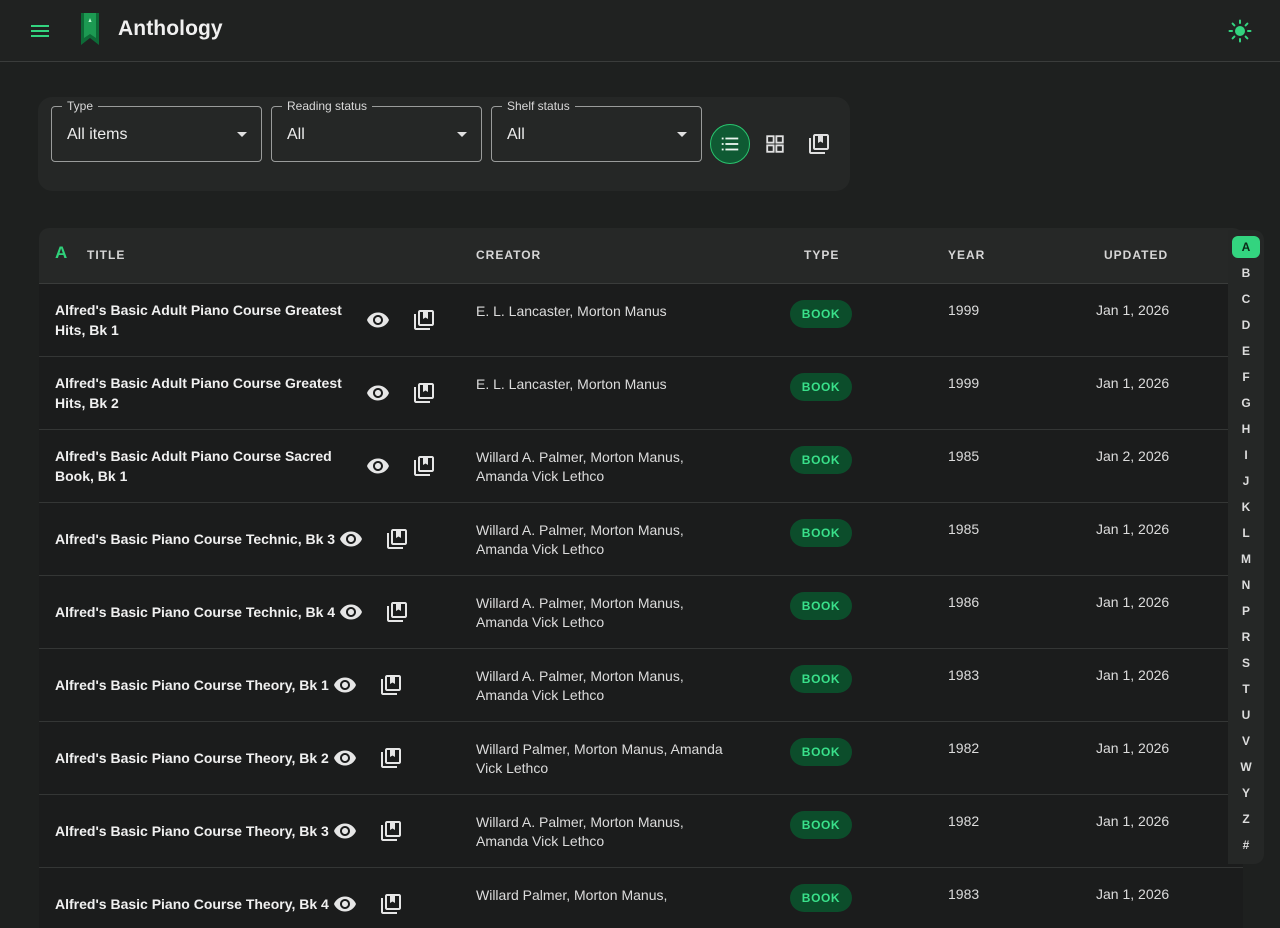 Image resolution: width=1280 pixels, height=928 pixels. What do you see at coordinates (821, 255) in the screenshot?
I see `header-type: TYPE` at bounding box center [821, 255].